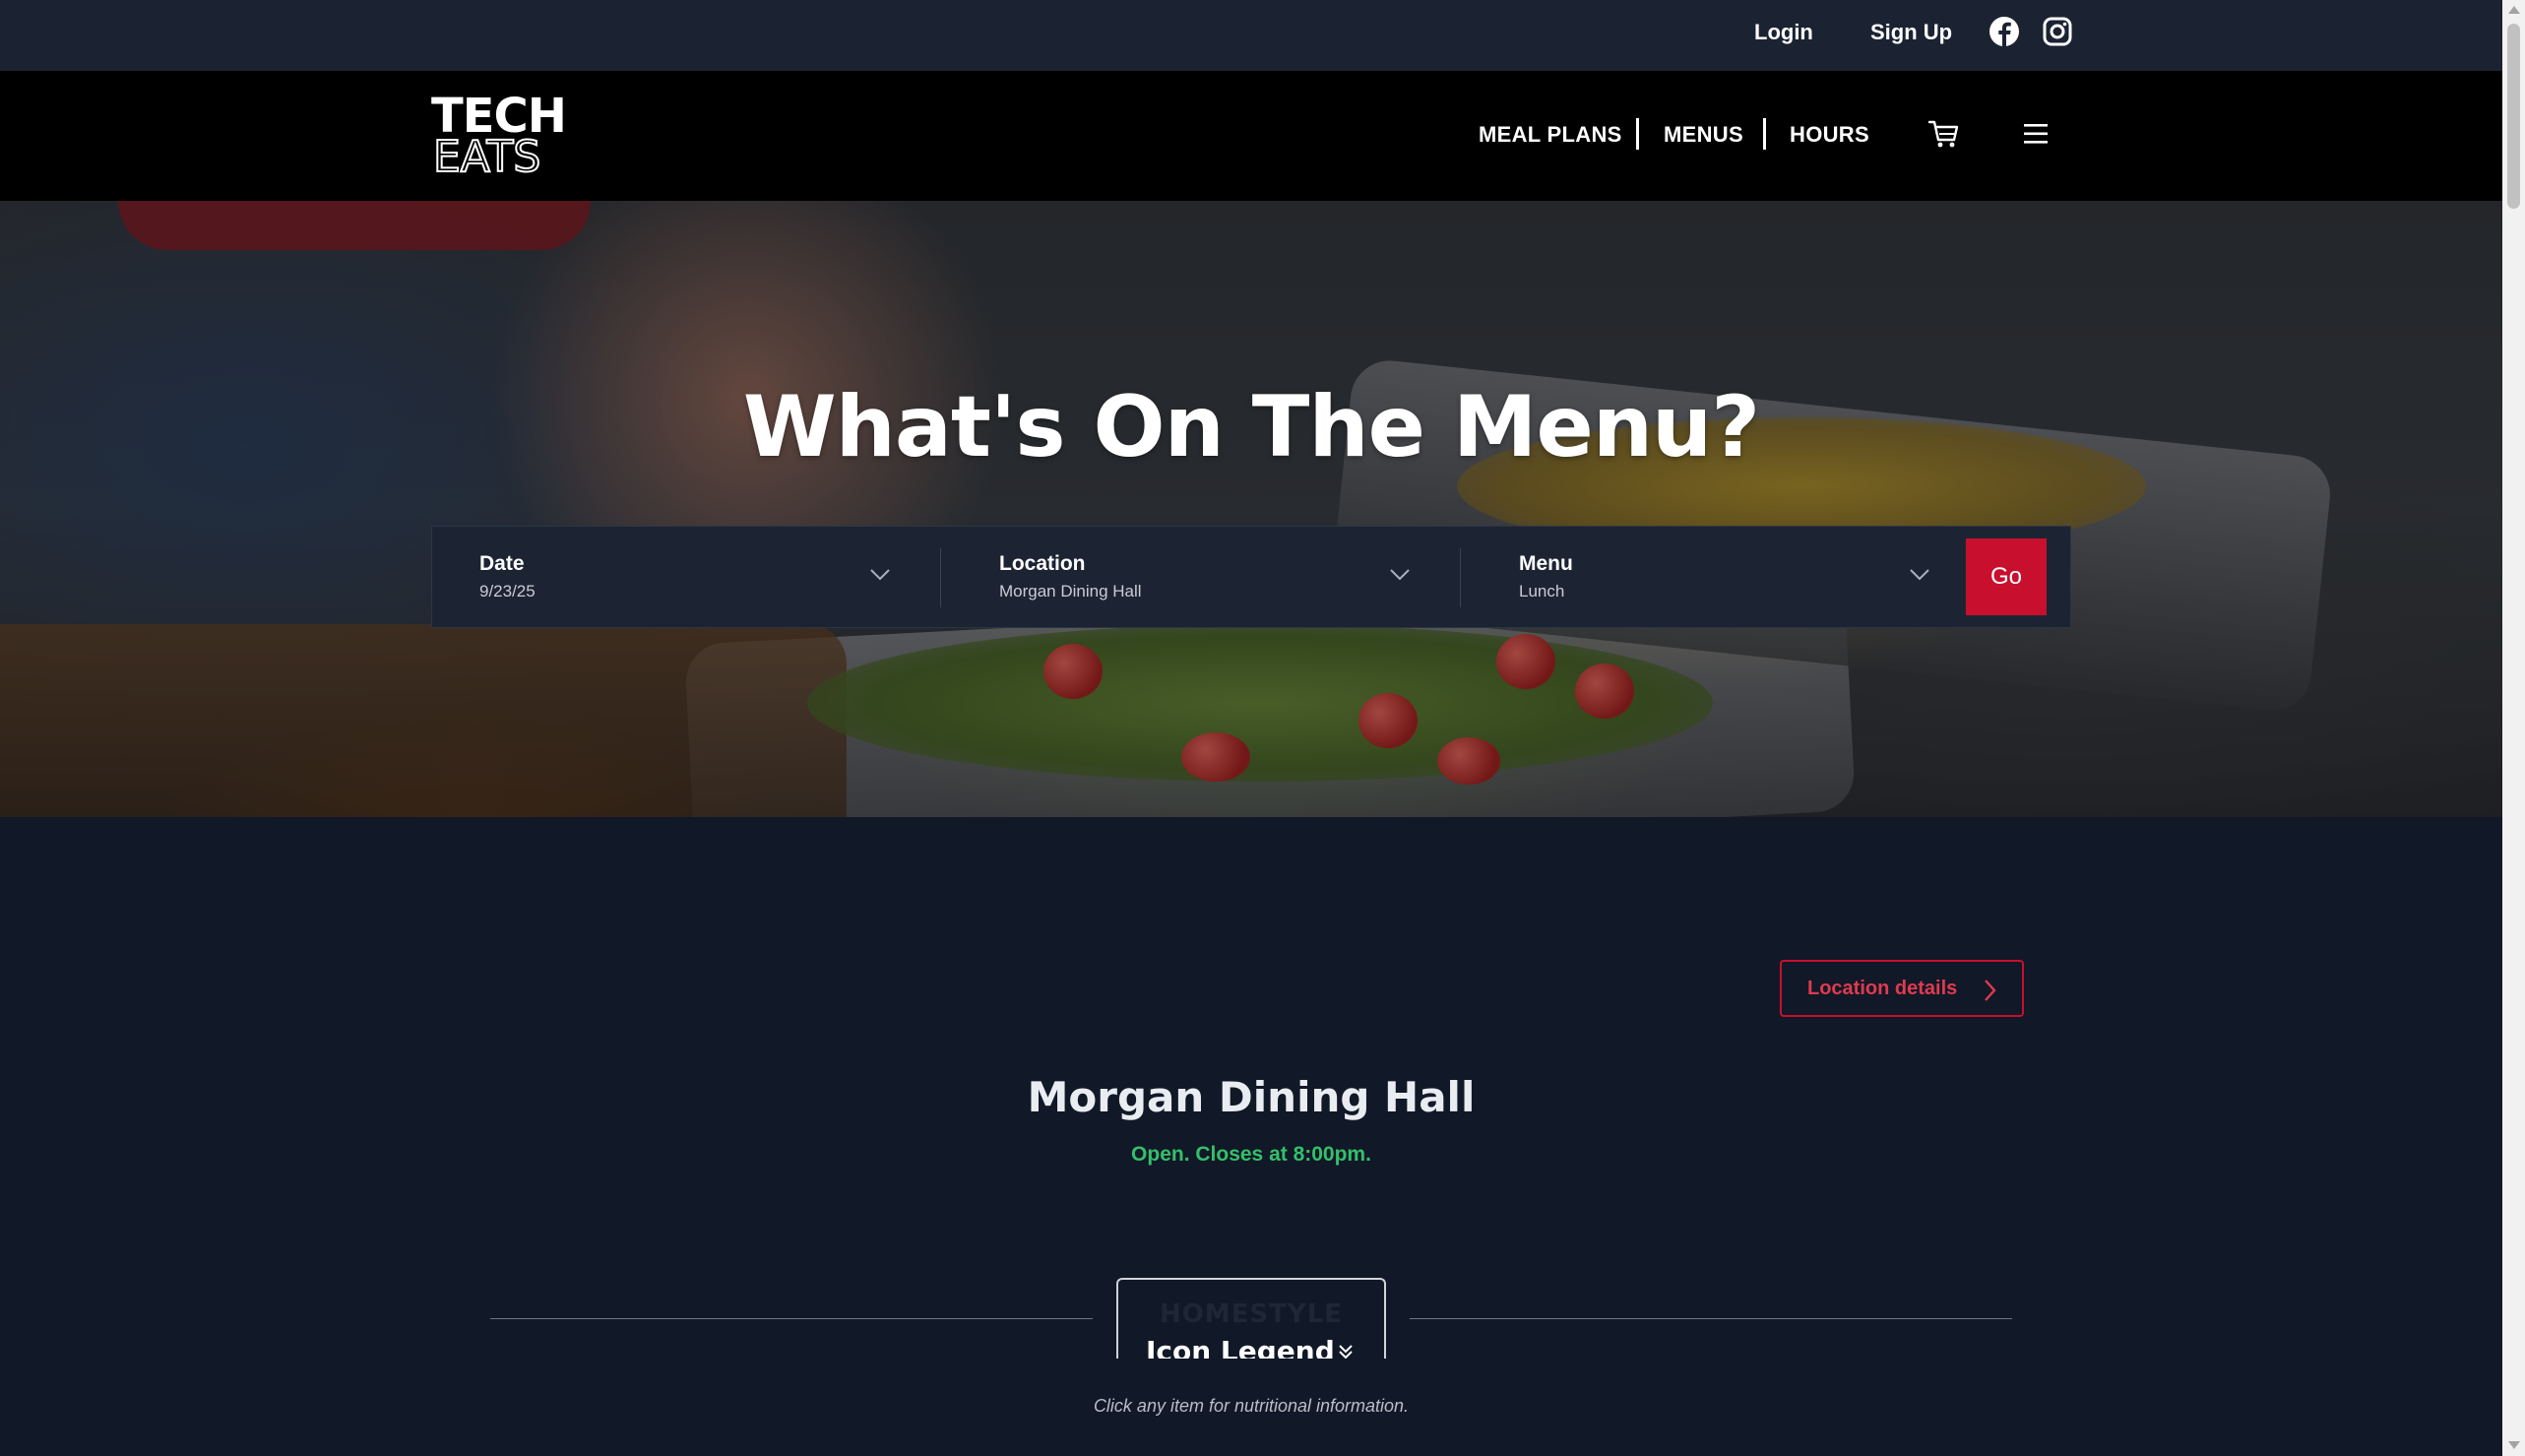 The width and height of the screenshot is (2525, 1456). What do you see at coordinates (692, 578) in the screenshot?
I see `date-select: Date 9/23/25` at bounding box center [692, 578].